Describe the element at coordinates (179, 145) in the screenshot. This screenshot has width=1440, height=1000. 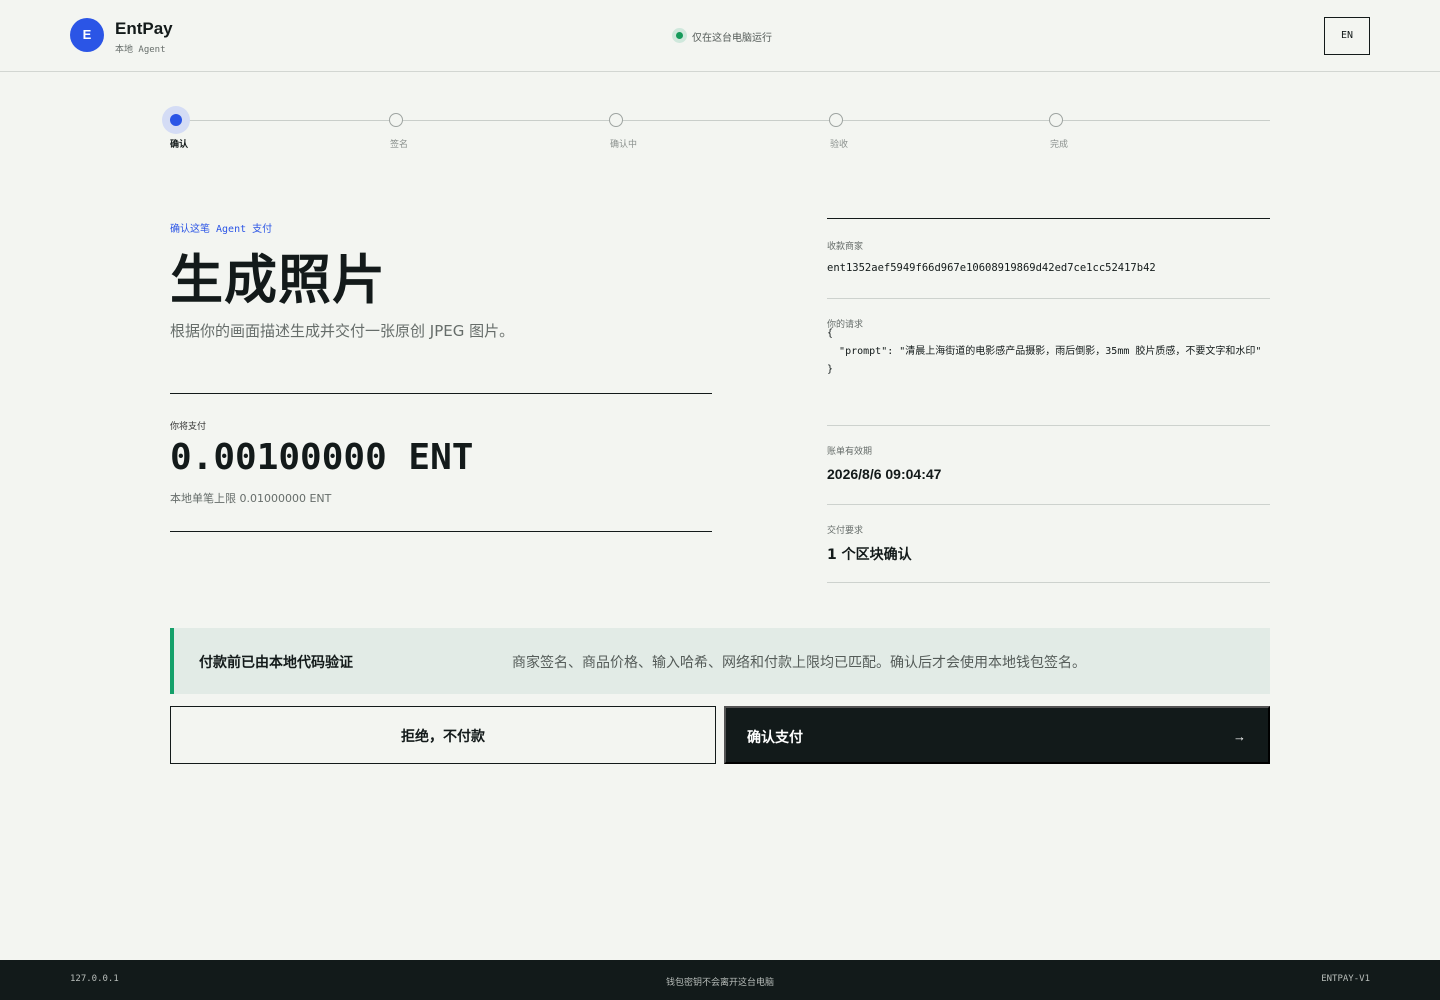
I see `step-label: 确认` at that location.